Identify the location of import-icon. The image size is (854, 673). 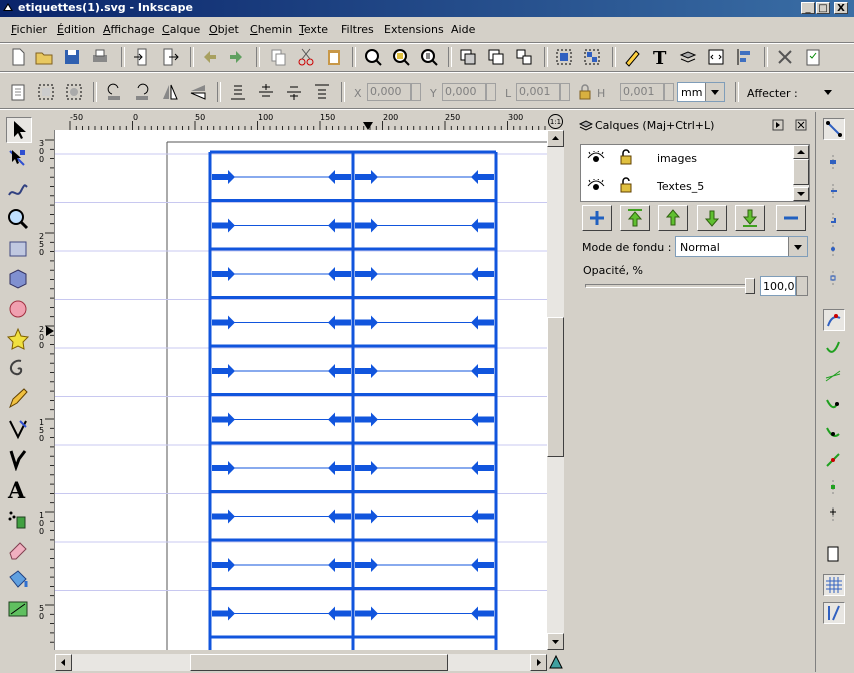
(142, 57).